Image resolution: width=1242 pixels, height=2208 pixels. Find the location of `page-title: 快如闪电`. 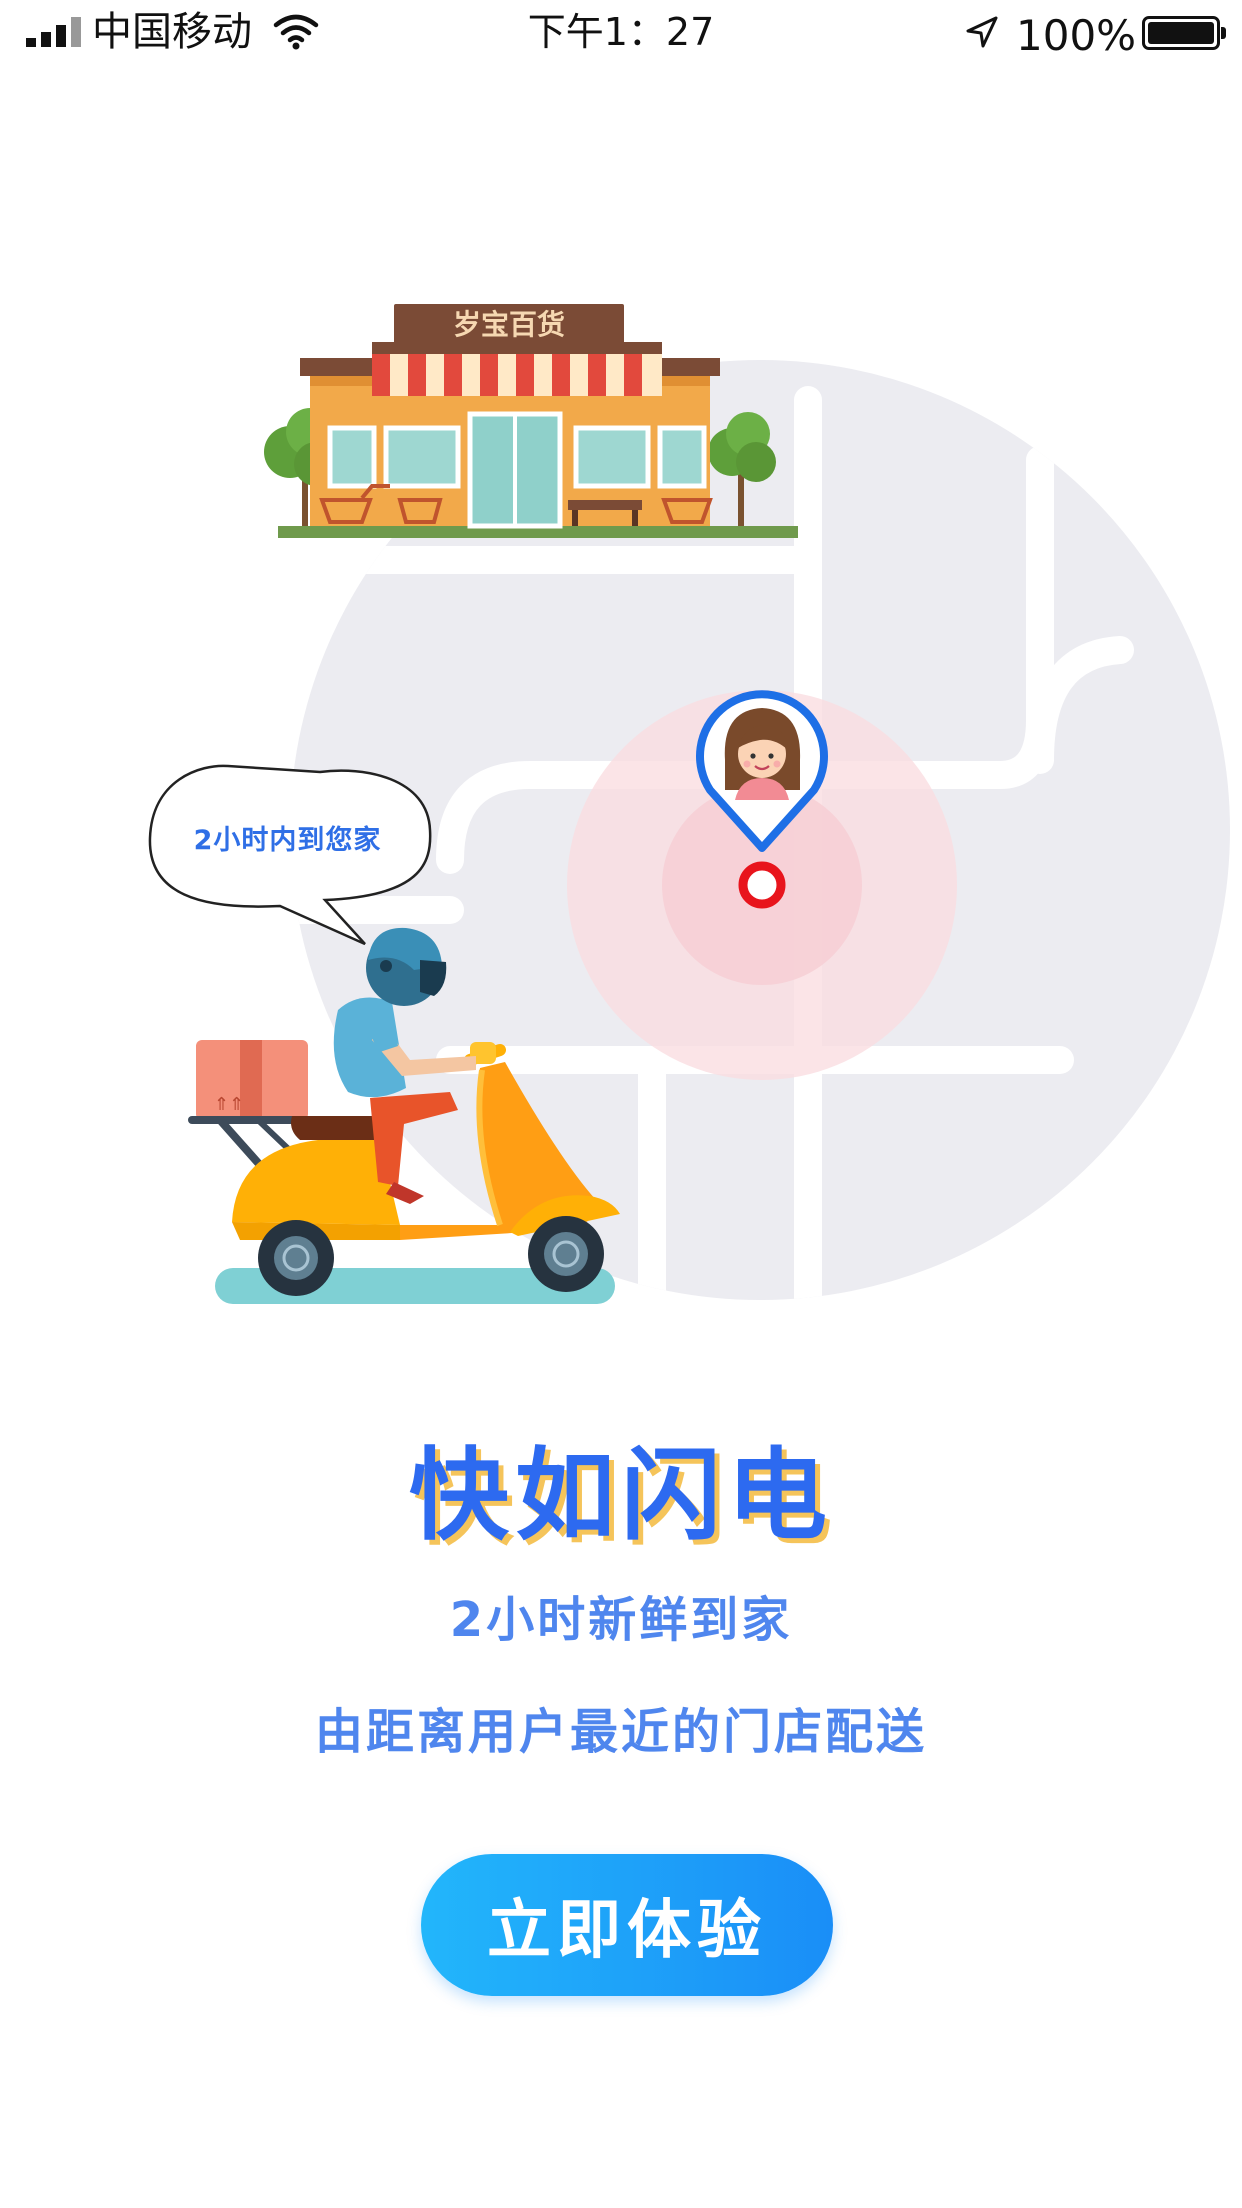

page-title: 快如闪电 is located at coordinates (621, 1495).